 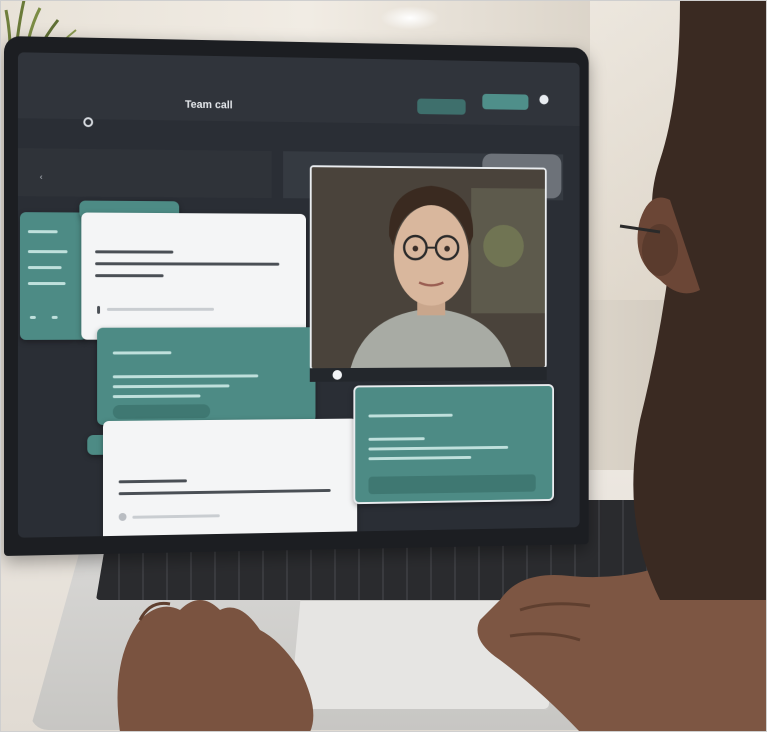 What do you see at coordinates (123, 517) in the screenshot?
I see `checkbox-icon` at bounding box center [123, 517].